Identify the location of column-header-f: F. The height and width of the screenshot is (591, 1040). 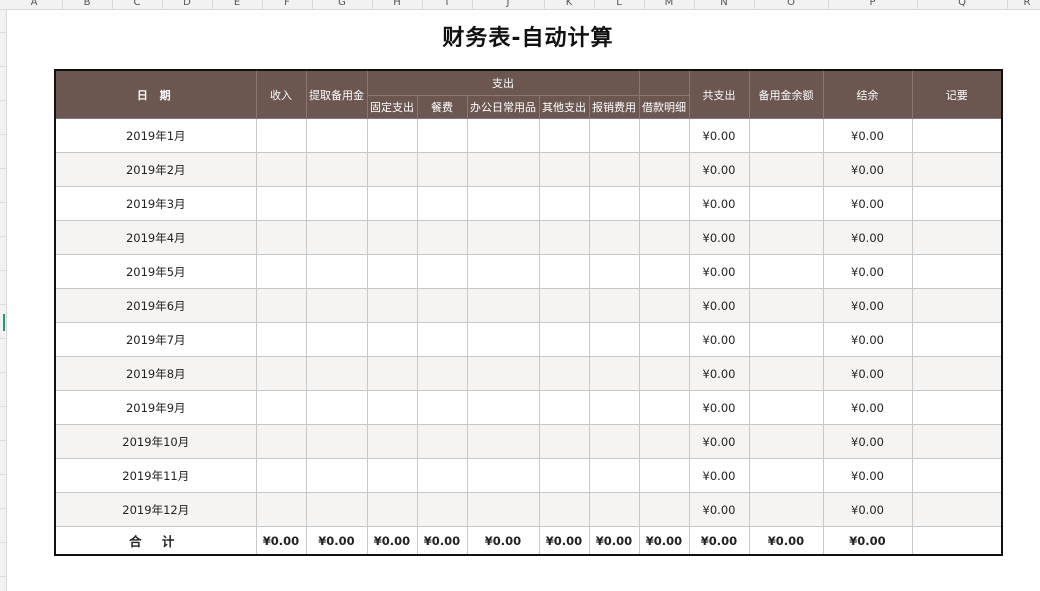
(287, 4).